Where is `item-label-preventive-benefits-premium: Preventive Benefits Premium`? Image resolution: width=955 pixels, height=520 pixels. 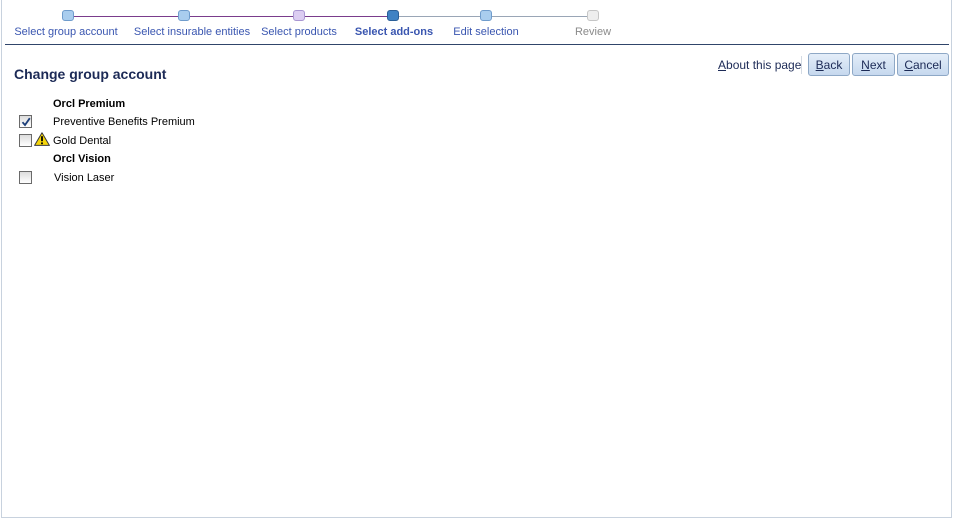
item-label-preventive-benefits-premium: Preventive Benefits Premium is located at coordinates (124, 122).